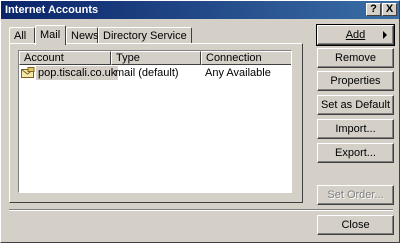 The height and width of the screenshot is (243, 400). I want to click on add-button-label: Add, so click(355, 35).